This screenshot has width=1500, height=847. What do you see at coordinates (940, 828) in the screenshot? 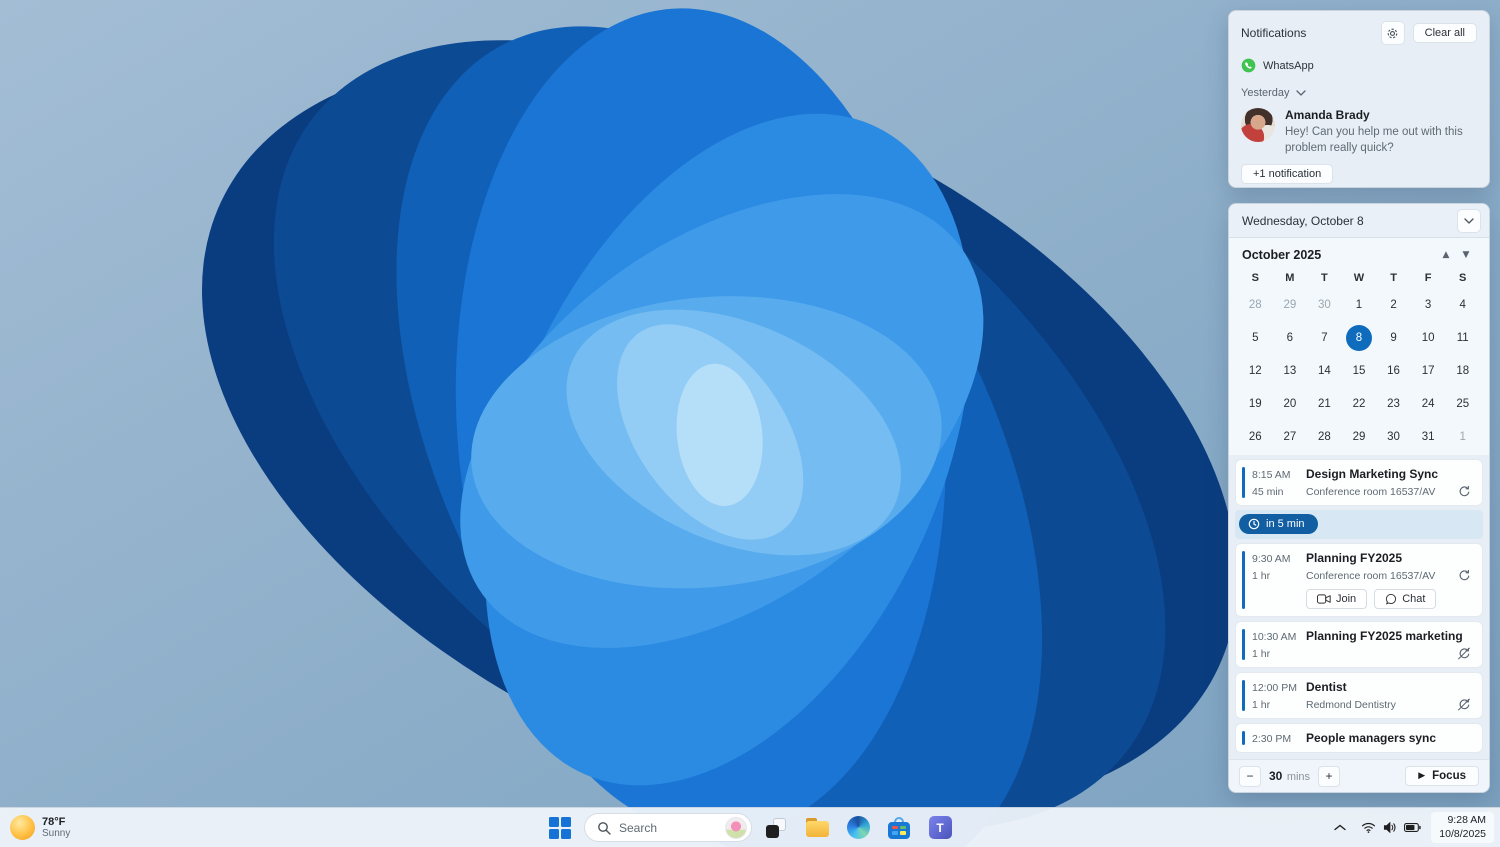
I see `teams-button: T` at bounding box center [940, 828].